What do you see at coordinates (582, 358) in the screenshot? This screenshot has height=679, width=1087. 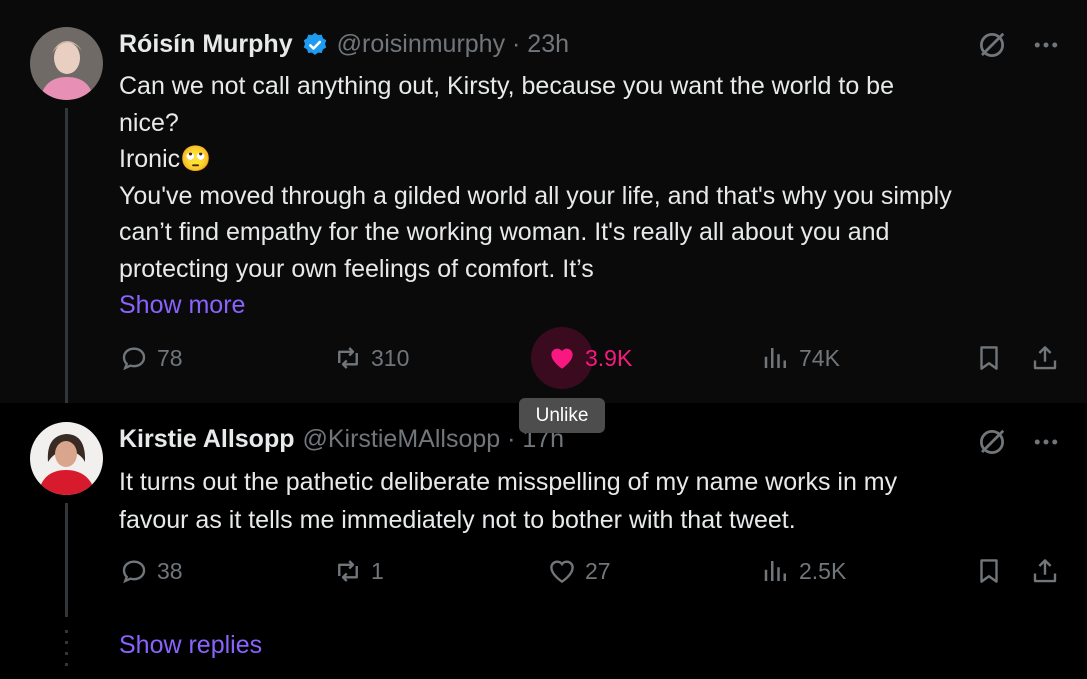 I see `like-button: 3.9K` at bounding box center [582, 358].